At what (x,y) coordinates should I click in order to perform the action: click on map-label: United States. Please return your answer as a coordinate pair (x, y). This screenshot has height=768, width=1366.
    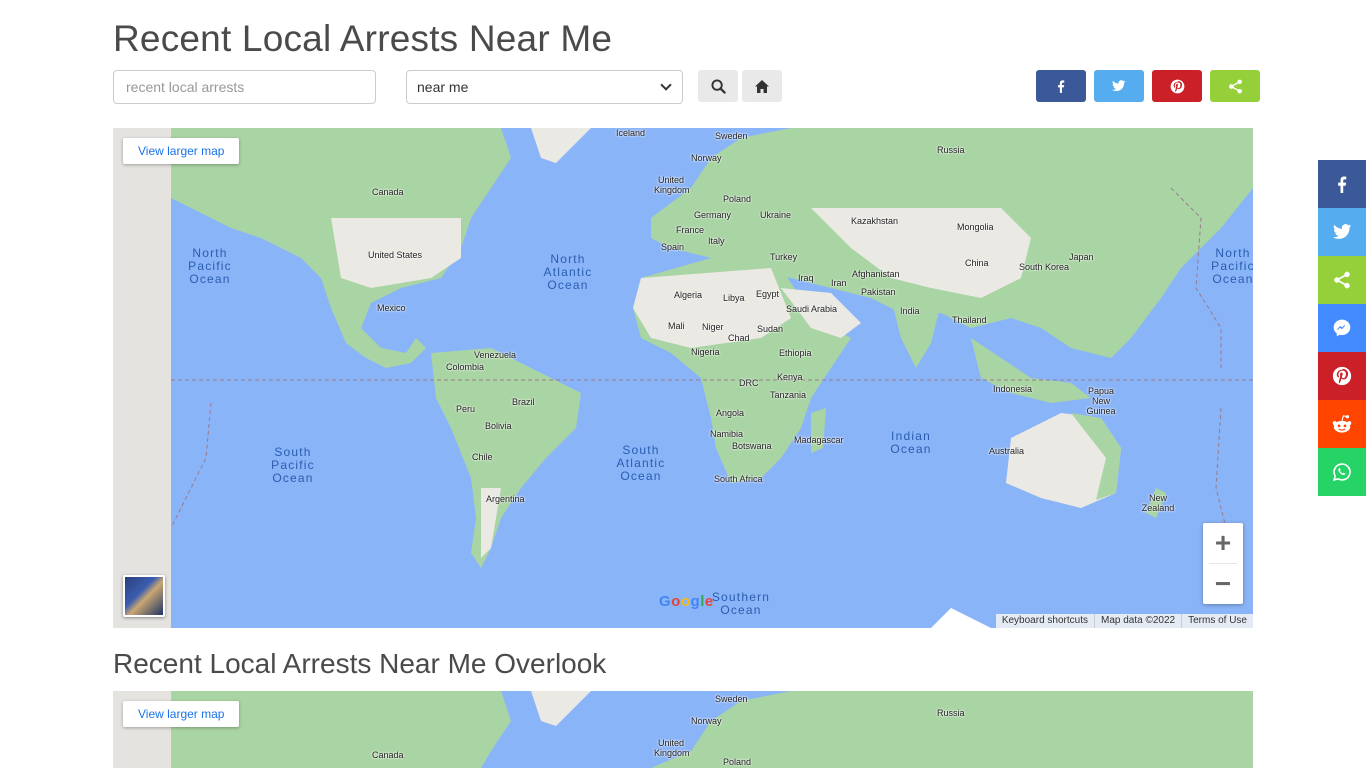
    Looking at the image, I should click on (395, 255).